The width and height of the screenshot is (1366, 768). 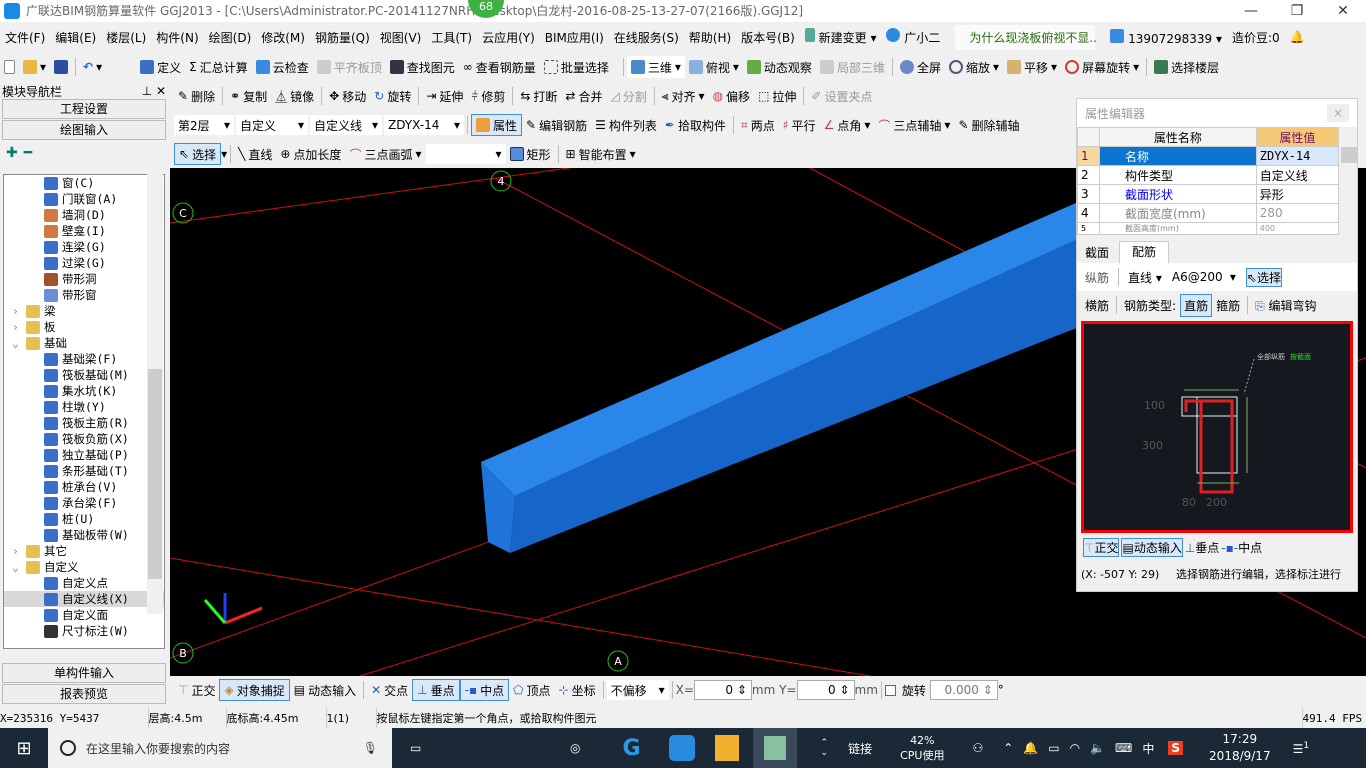 What do you see at coordinates (583, 96) in the screenshot?
I see `merge-button: ⇄ 合并` at bounding box center [583, 96].